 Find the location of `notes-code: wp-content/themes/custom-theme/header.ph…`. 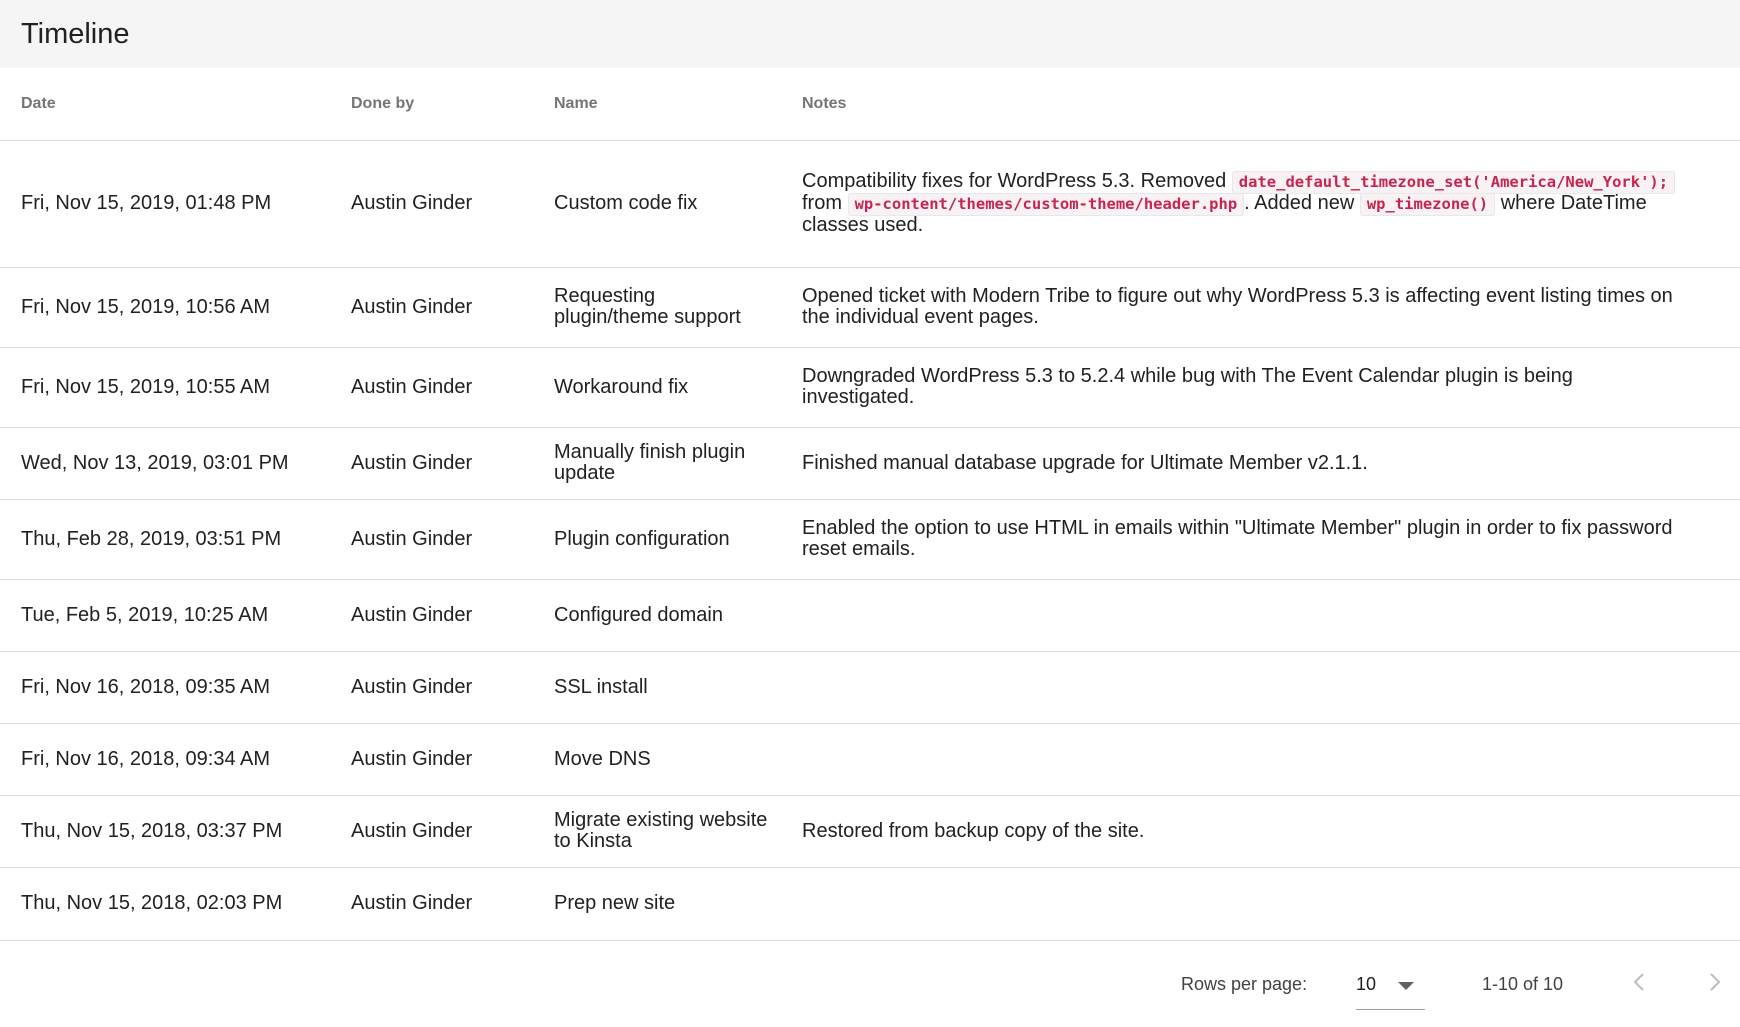

notes-code: wp-content/themes/custom-theme/header.ph… is located at coordinates (1046, 204).